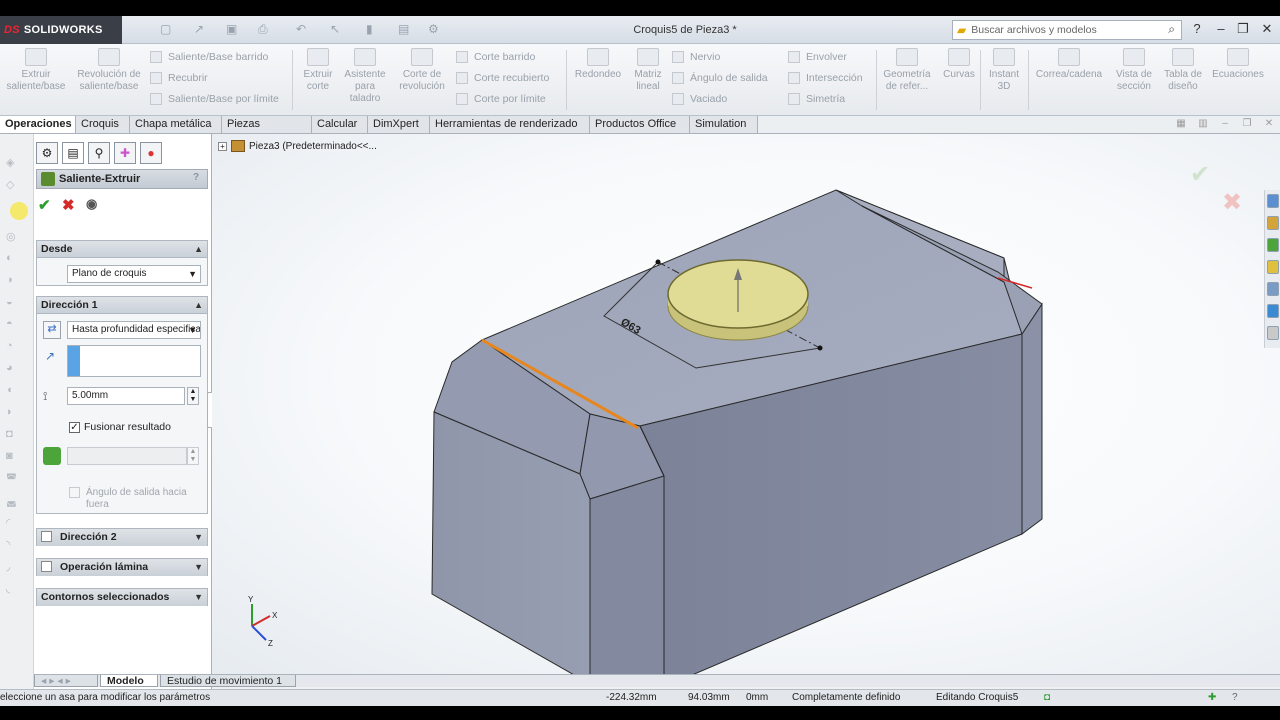  What do you see at coordinates (14, 567) in the screenshot?
I see `tool-icon: ◞` at bounding box center [14, 567].